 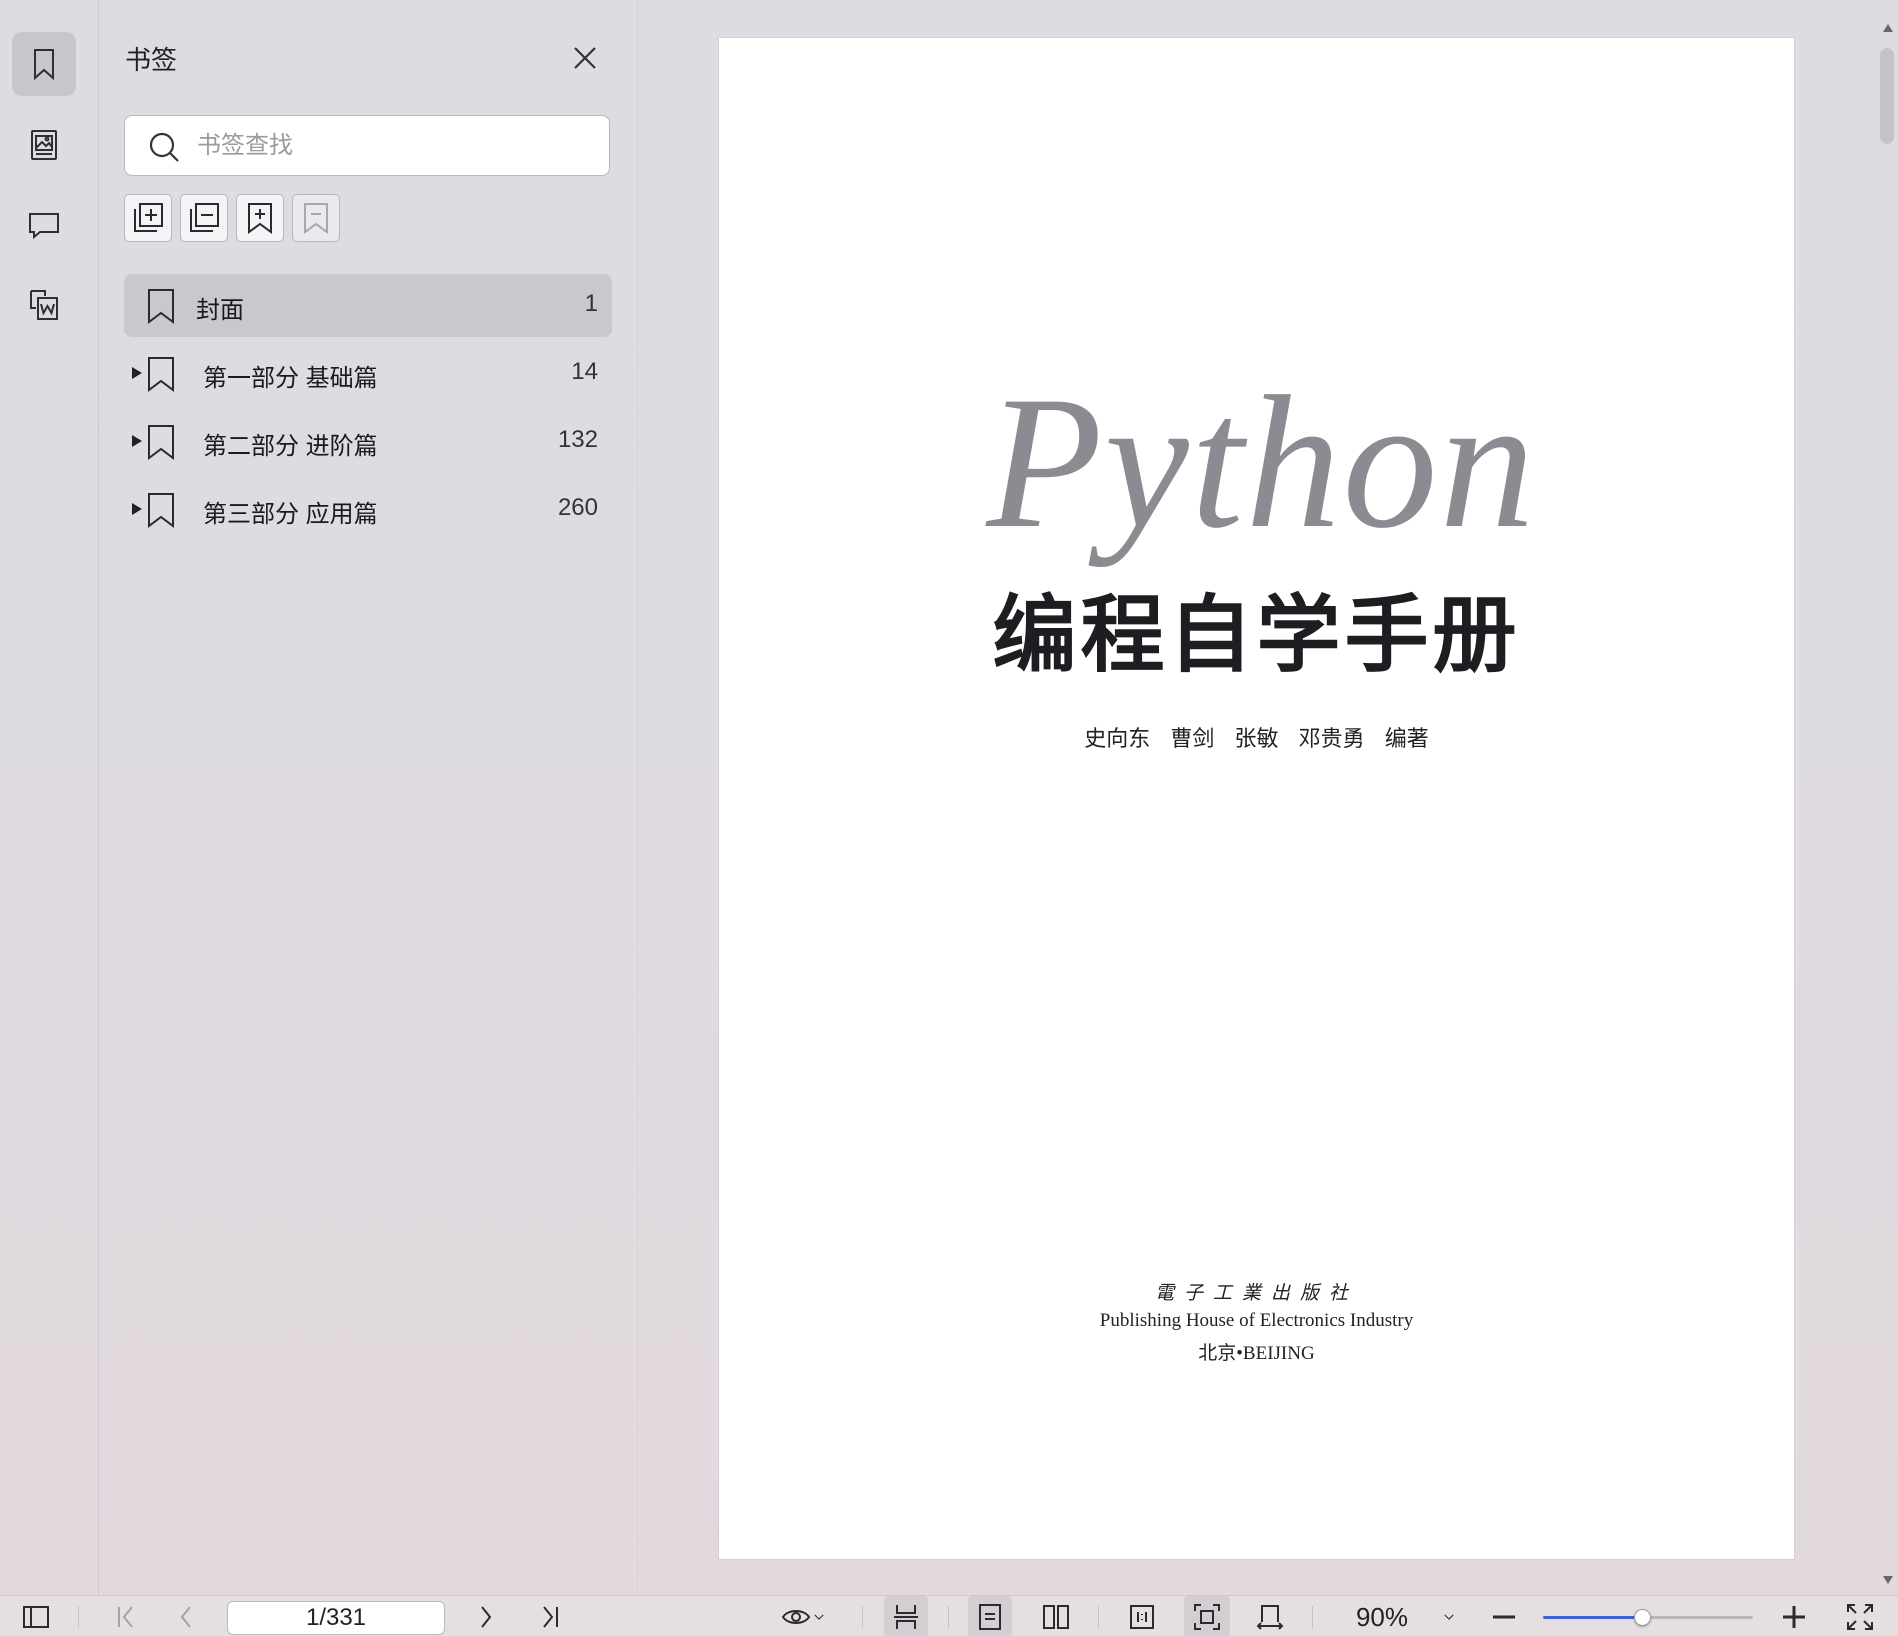 I want to click on two-page-button, so click(x=1056, y=1616).